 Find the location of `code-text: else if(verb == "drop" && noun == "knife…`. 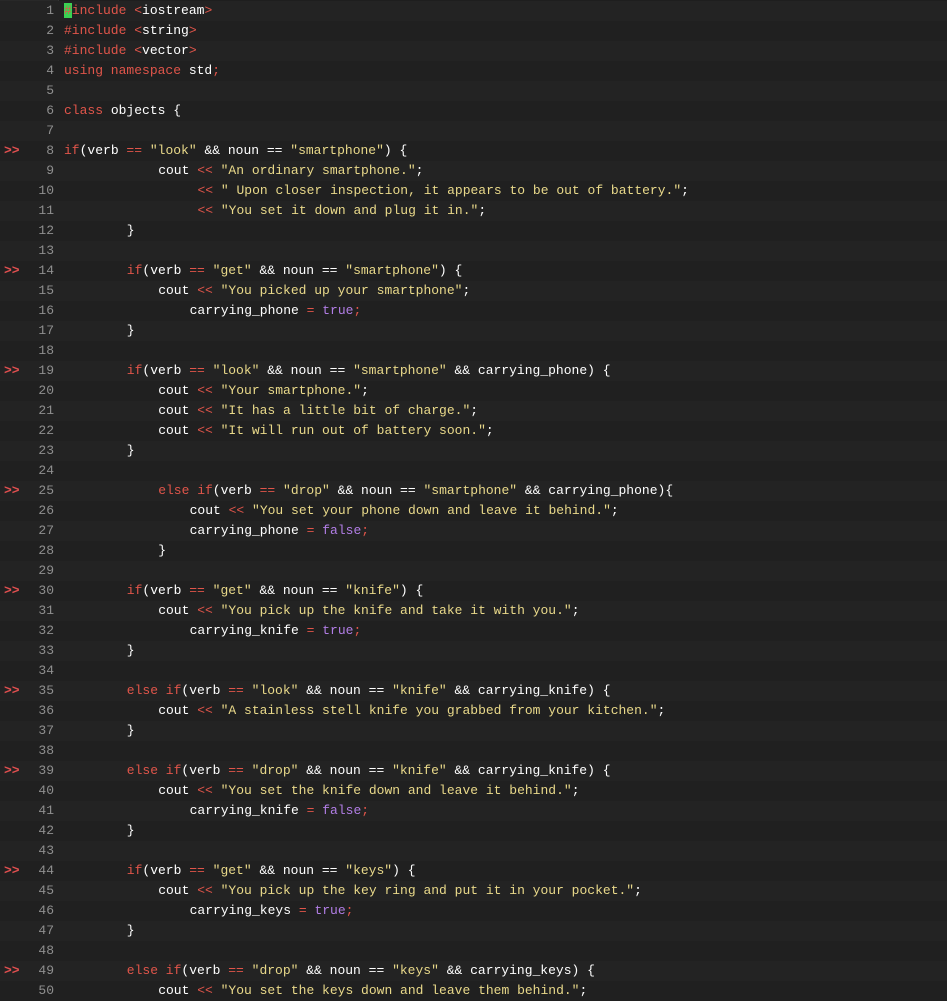

code-text: else if(verb == "drop" && noun == "knife… is located at coordinates (369, 771).